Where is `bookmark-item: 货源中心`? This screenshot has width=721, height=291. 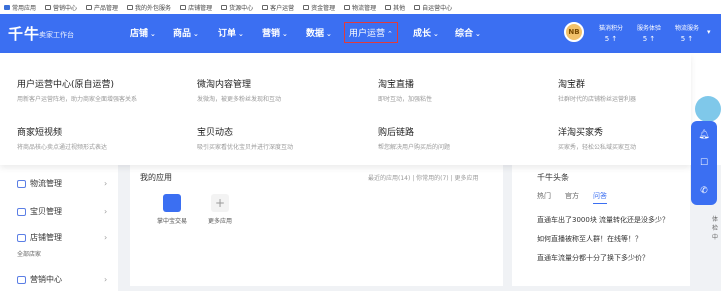
bookmark-item: 货源中心 is located at coordinates (237, 7).